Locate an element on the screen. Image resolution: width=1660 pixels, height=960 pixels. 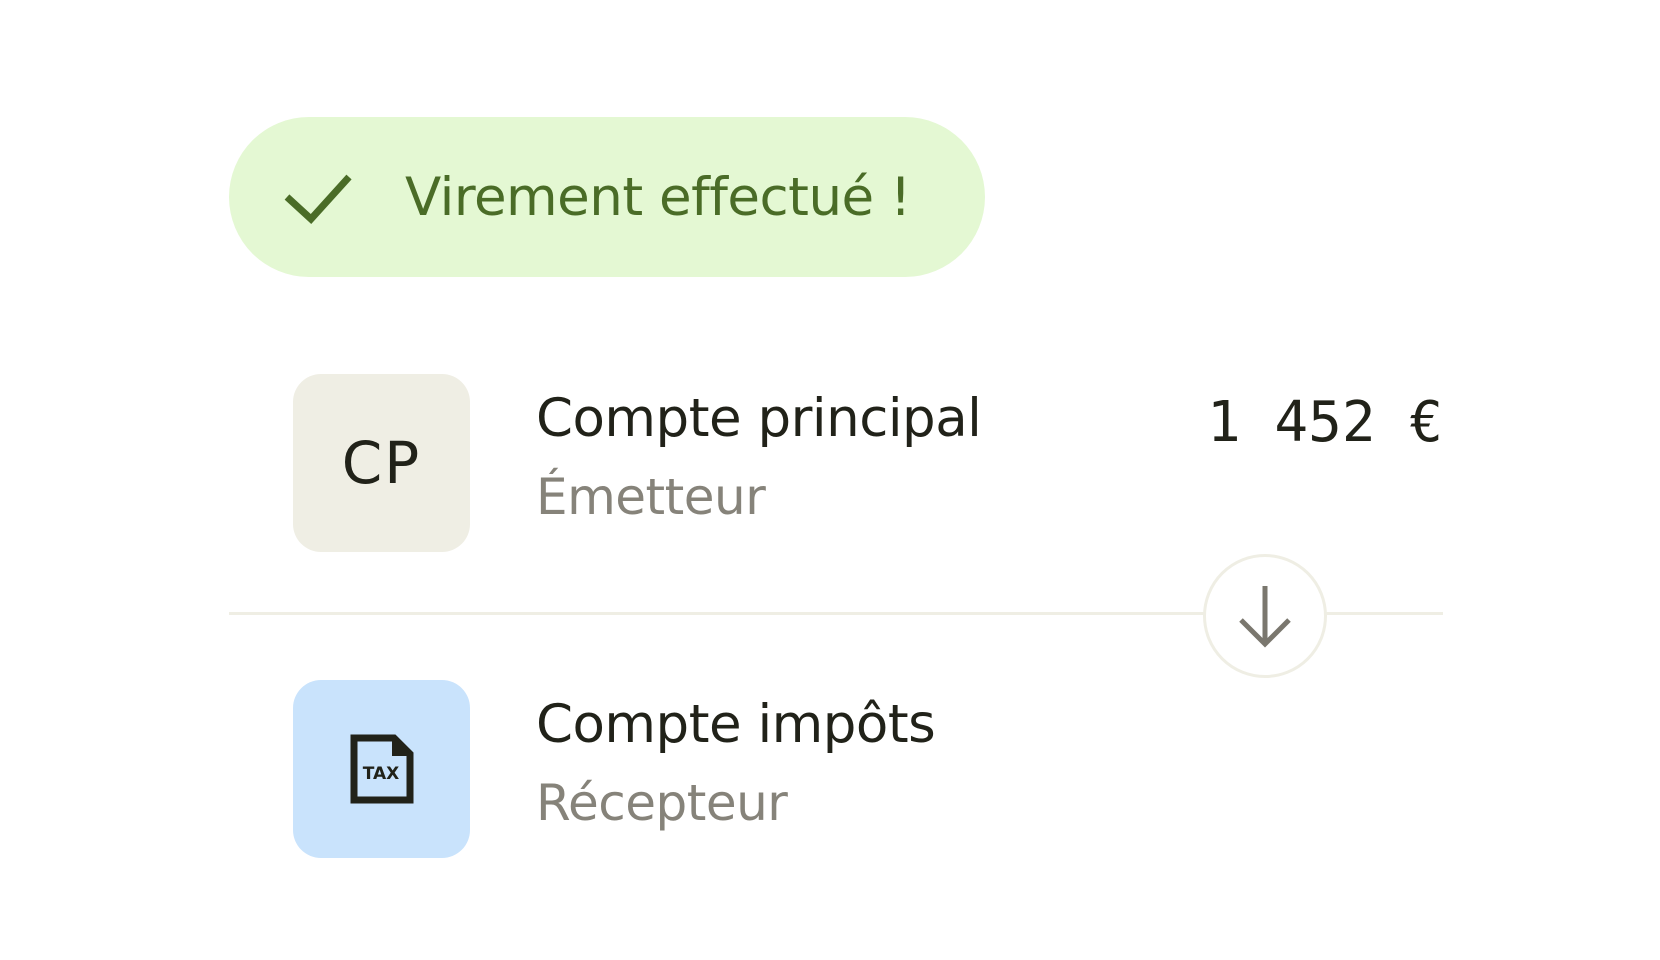
receiver-account-name: Compte impôts is located at coordinates (736, 724).